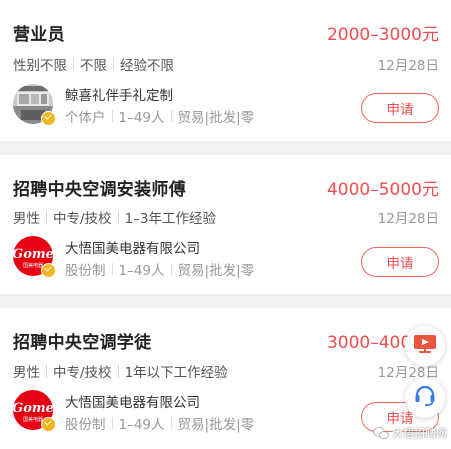  I want to click on customer-service-button, so click(425, 398).